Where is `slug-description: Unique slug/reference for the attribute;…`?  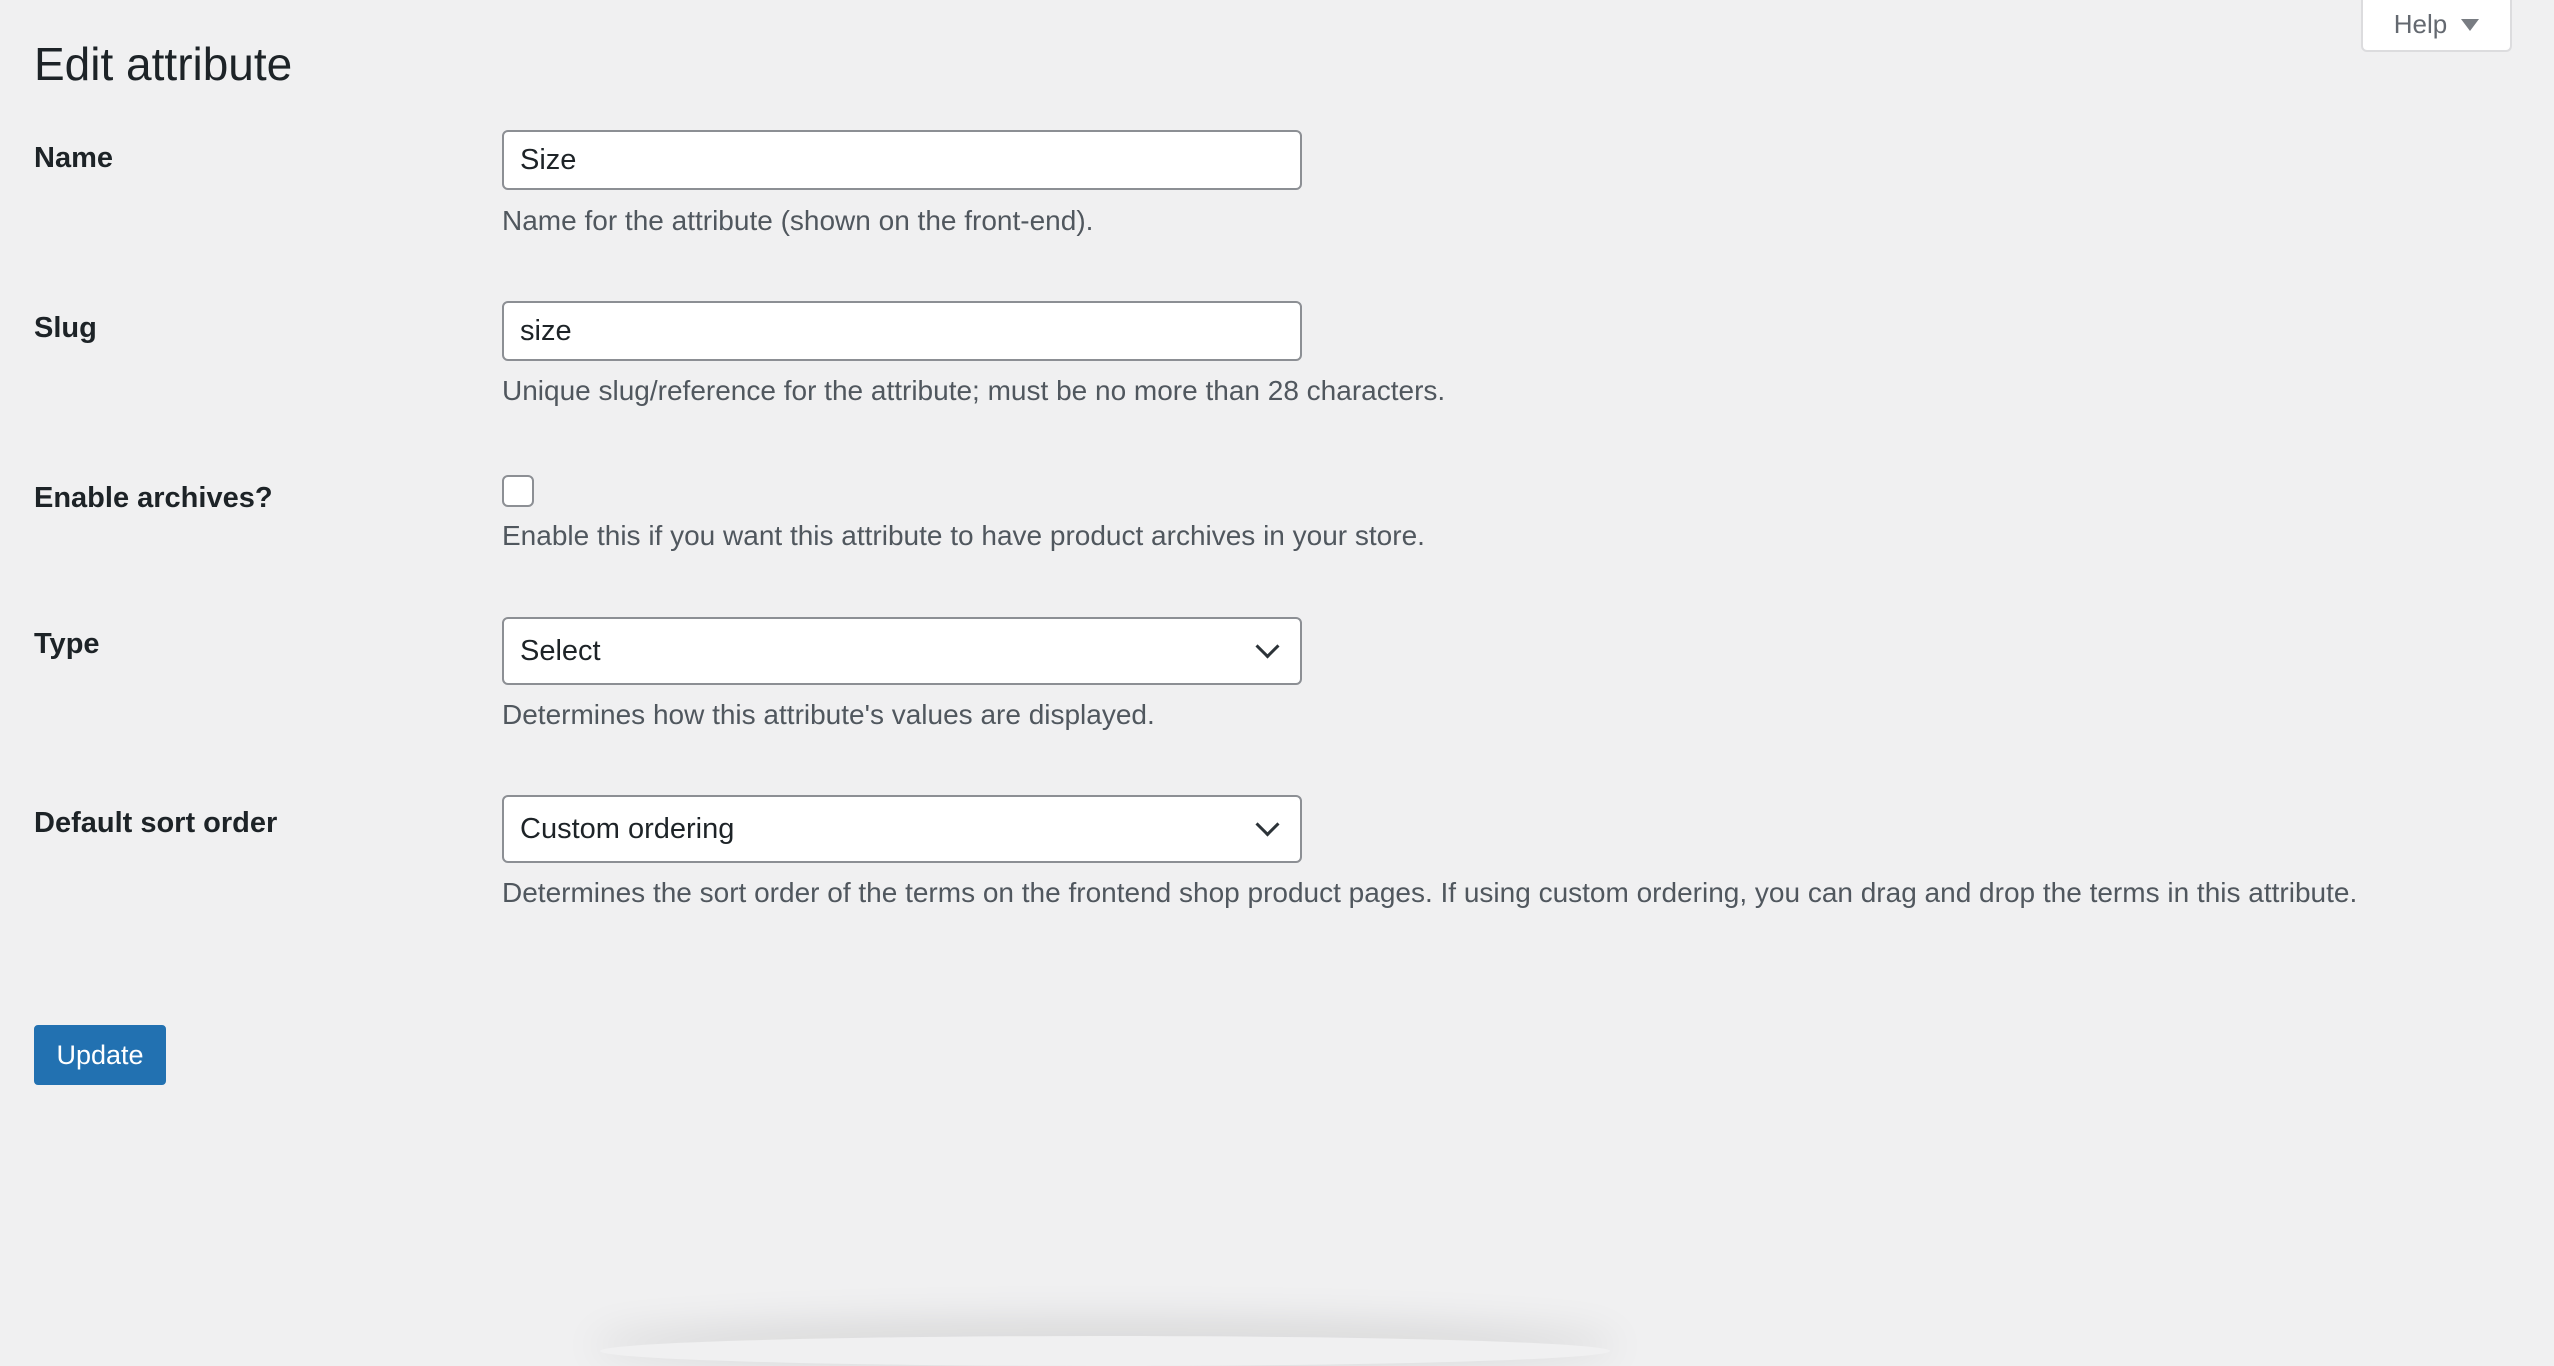
slug-description: Unique slug/reference for the attribute;… is located at coordinates (974, 390).